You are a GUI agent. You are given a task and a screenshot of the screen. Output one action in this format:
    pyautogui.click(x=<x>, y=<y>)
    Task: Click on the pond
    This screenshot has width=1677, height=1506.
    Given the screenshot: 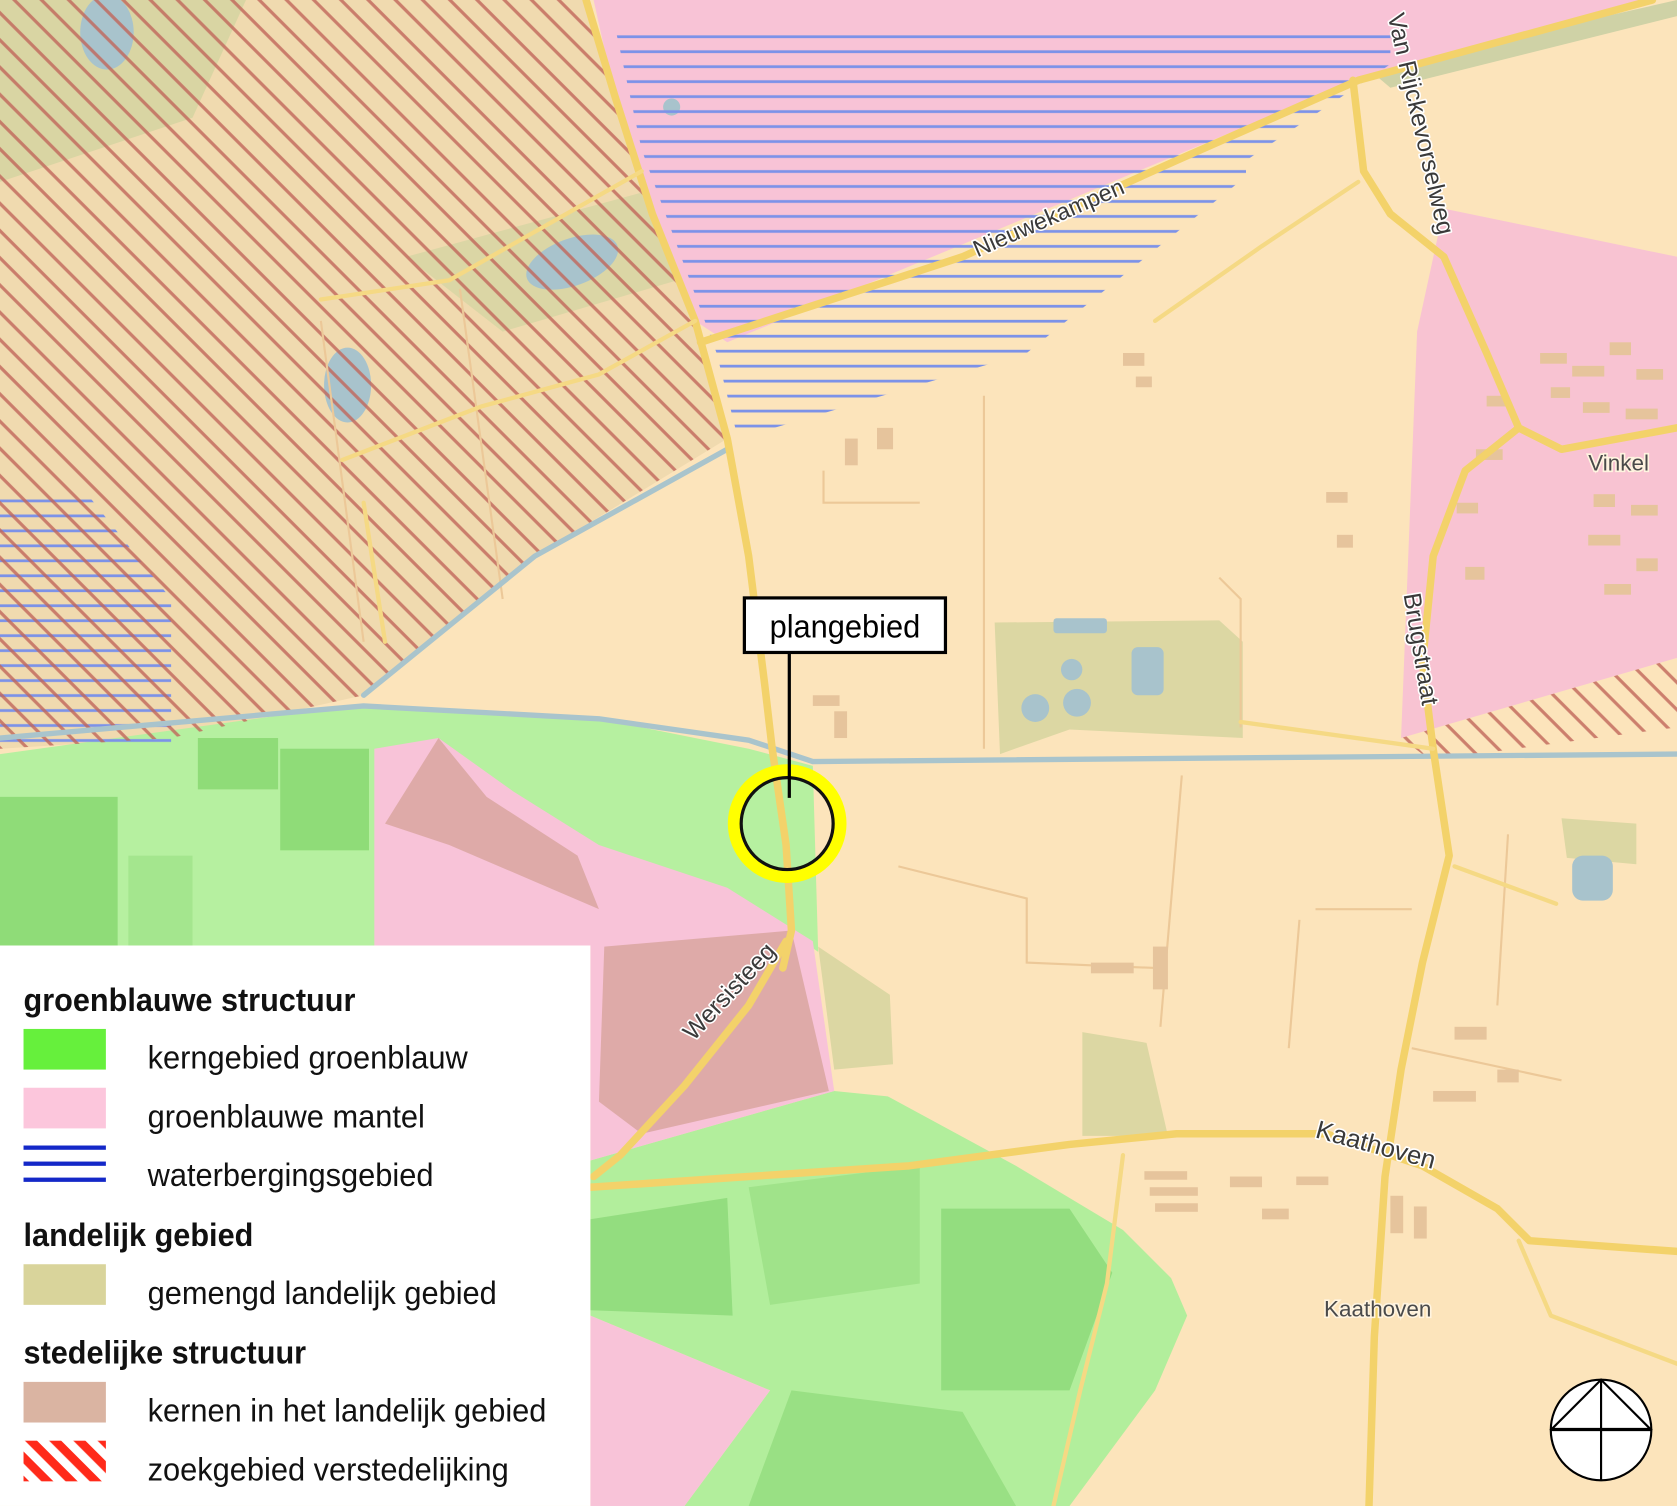 What is the action you would take?
    pyautogui.click(x=1592, y=878)
    